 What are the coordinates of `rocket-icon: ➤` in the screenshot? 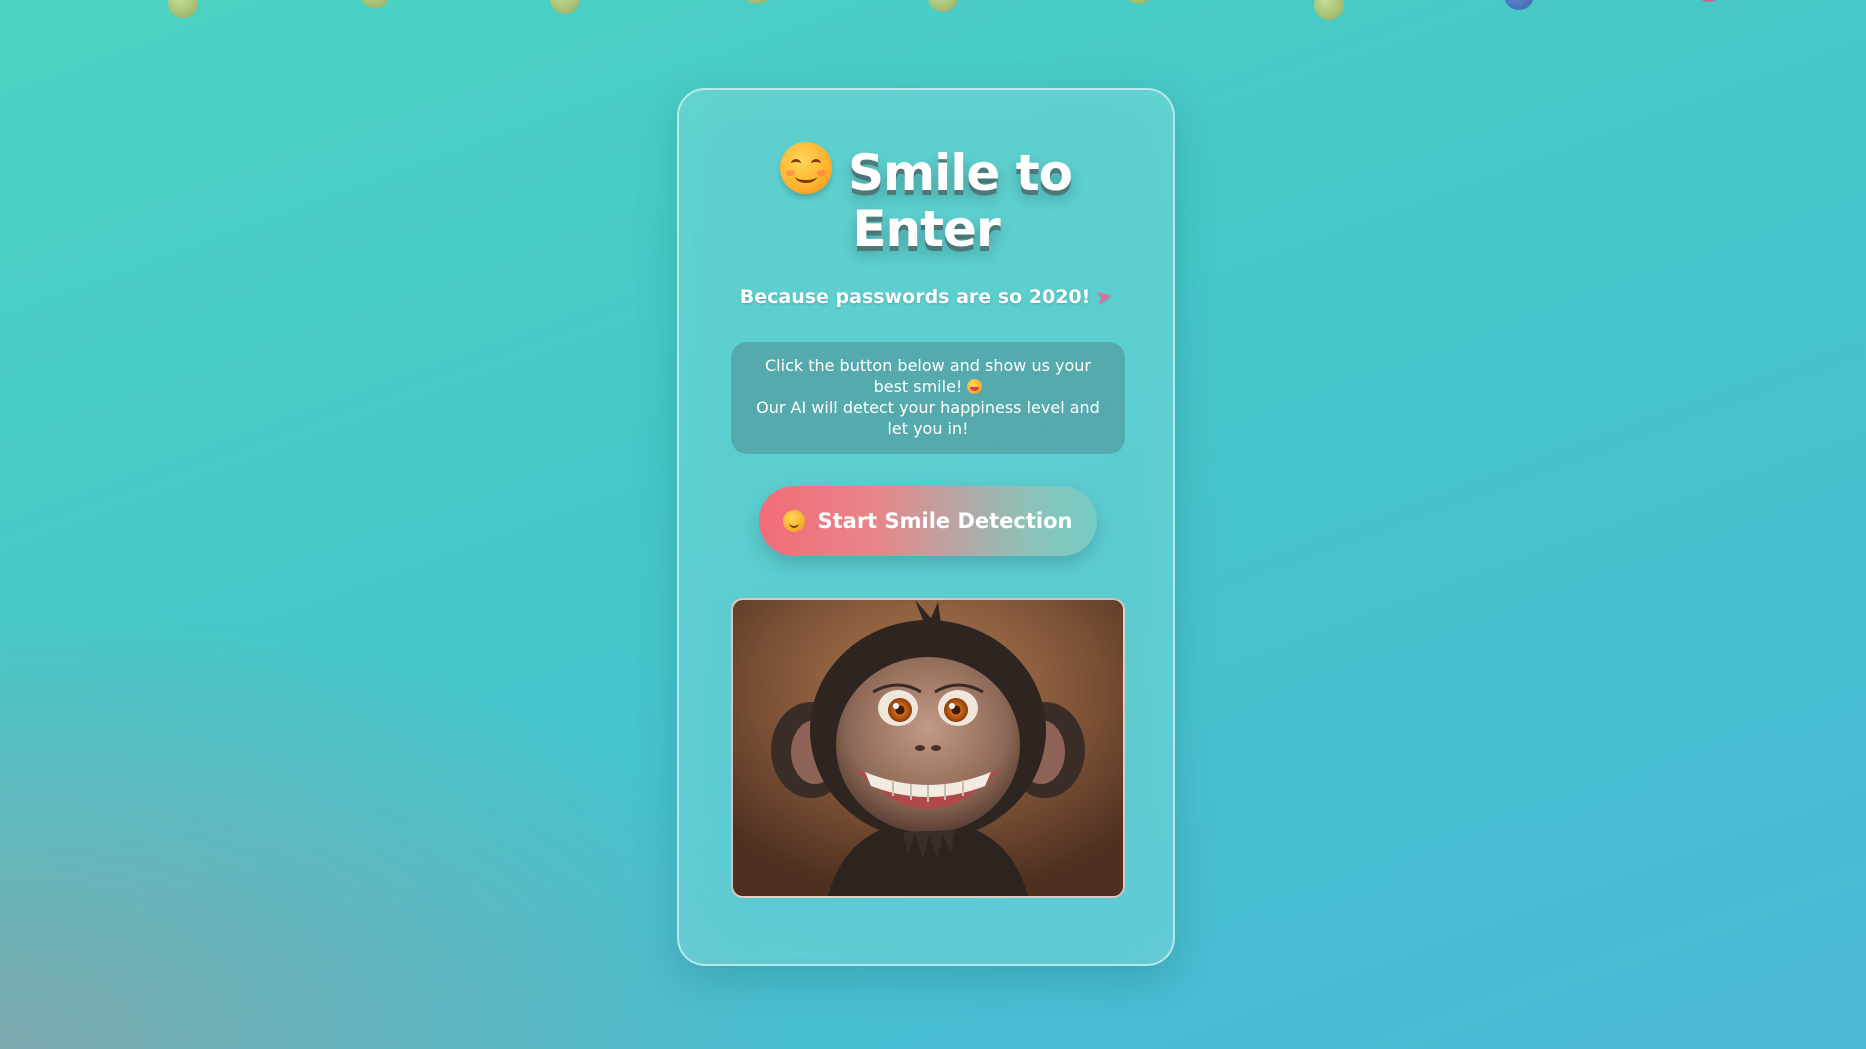 It's located at (1104, 297).